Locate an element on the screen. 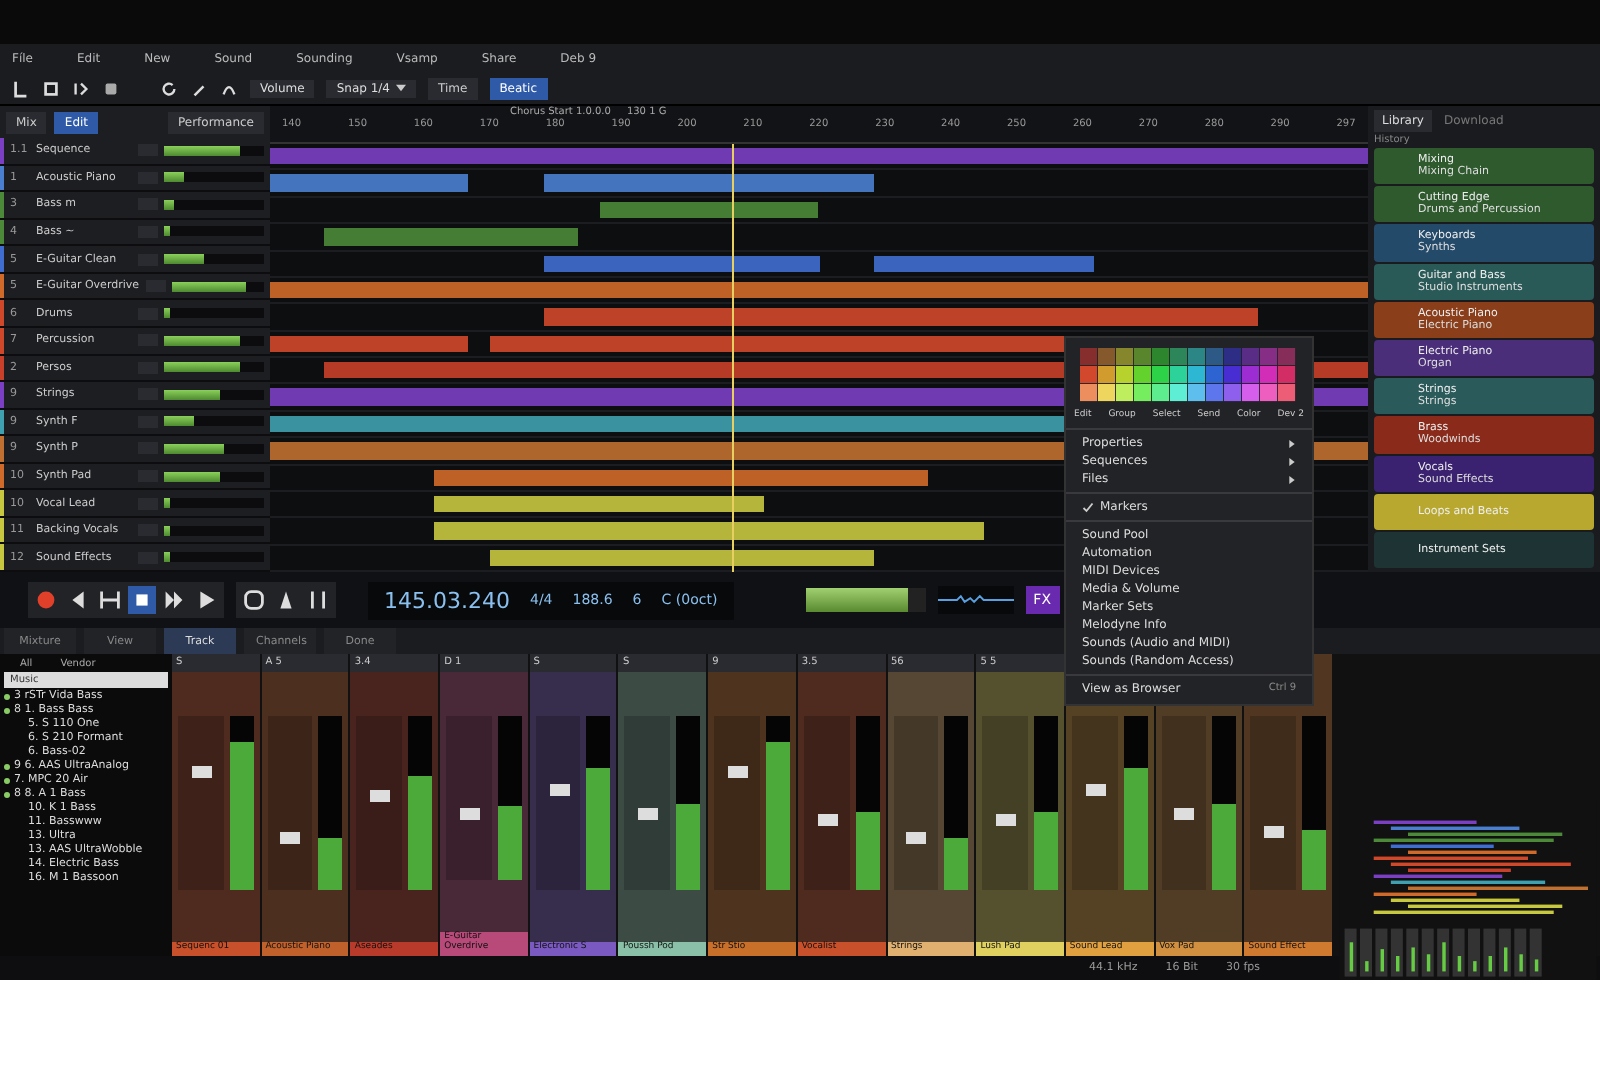 This screenshot has height=1080, width=1600. check-icon is located at coordinates (1088, 507).